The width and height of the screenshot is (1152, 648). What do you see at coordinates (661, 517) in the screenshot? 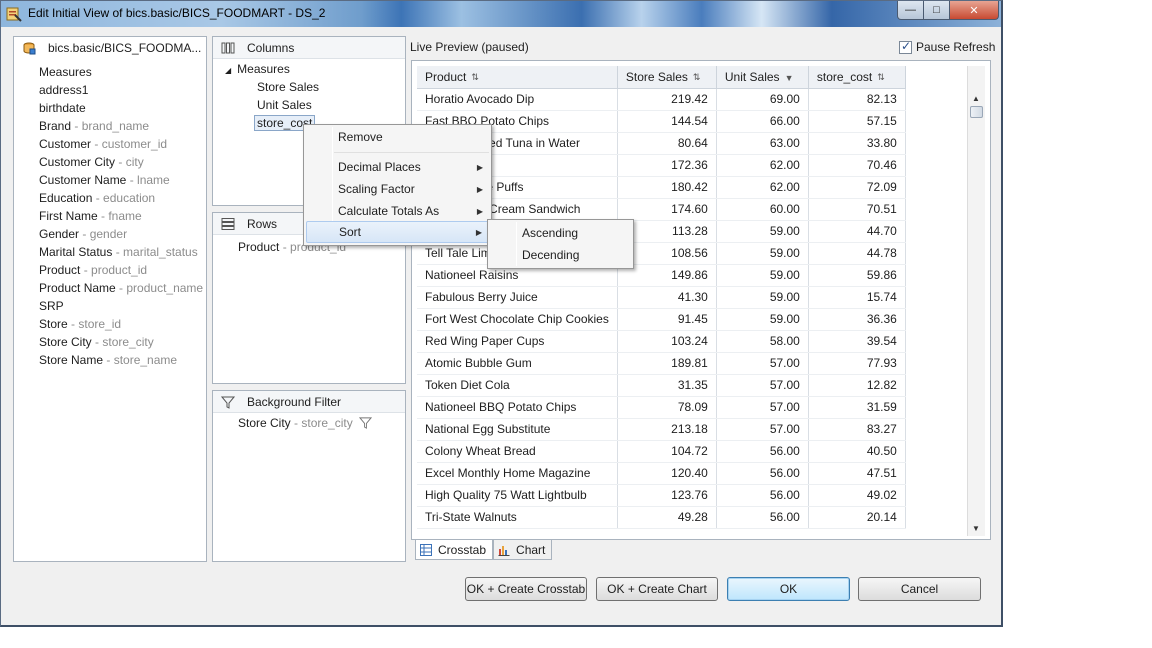
I see `table-row: Tri-State Walnuts 49.28 56.00 20.14` at bounding box center [661, 517].